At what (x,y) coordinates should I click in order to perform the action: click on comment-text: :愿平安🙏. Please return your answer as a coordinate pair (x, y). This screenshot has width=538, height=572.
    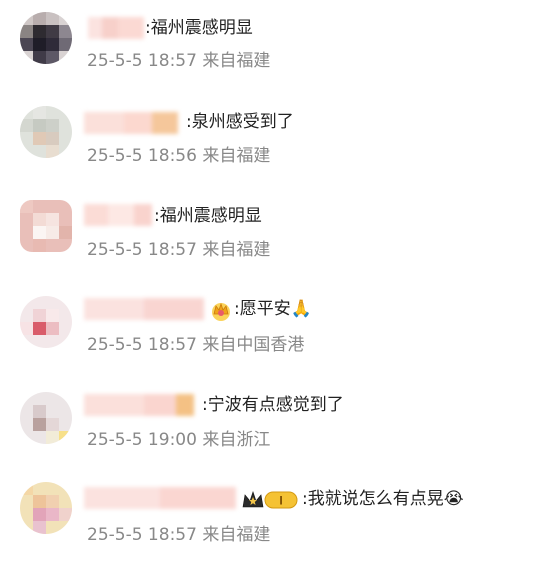
    Looking at the image, I should click on (273, 309).